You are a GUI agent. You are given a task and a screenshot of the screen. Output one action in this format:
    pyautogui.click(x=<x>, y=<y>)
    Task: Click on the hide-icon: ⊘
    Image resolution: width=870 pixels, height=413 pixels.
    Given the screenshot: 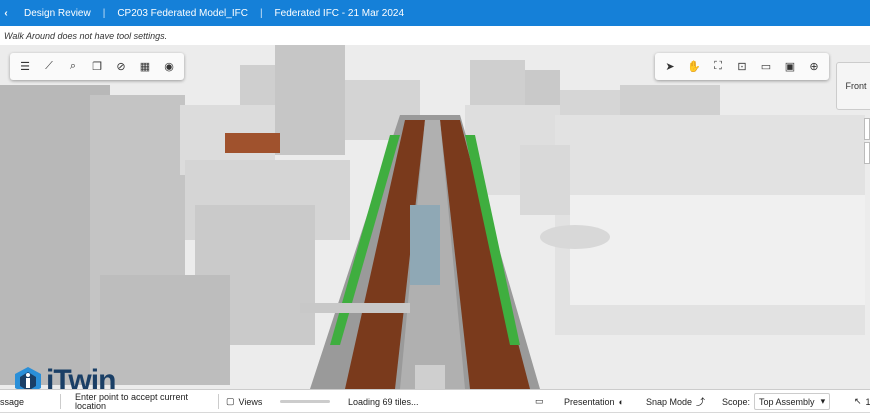 What is the action you would take?
    pyautogui.click(x=121, y=67)
    